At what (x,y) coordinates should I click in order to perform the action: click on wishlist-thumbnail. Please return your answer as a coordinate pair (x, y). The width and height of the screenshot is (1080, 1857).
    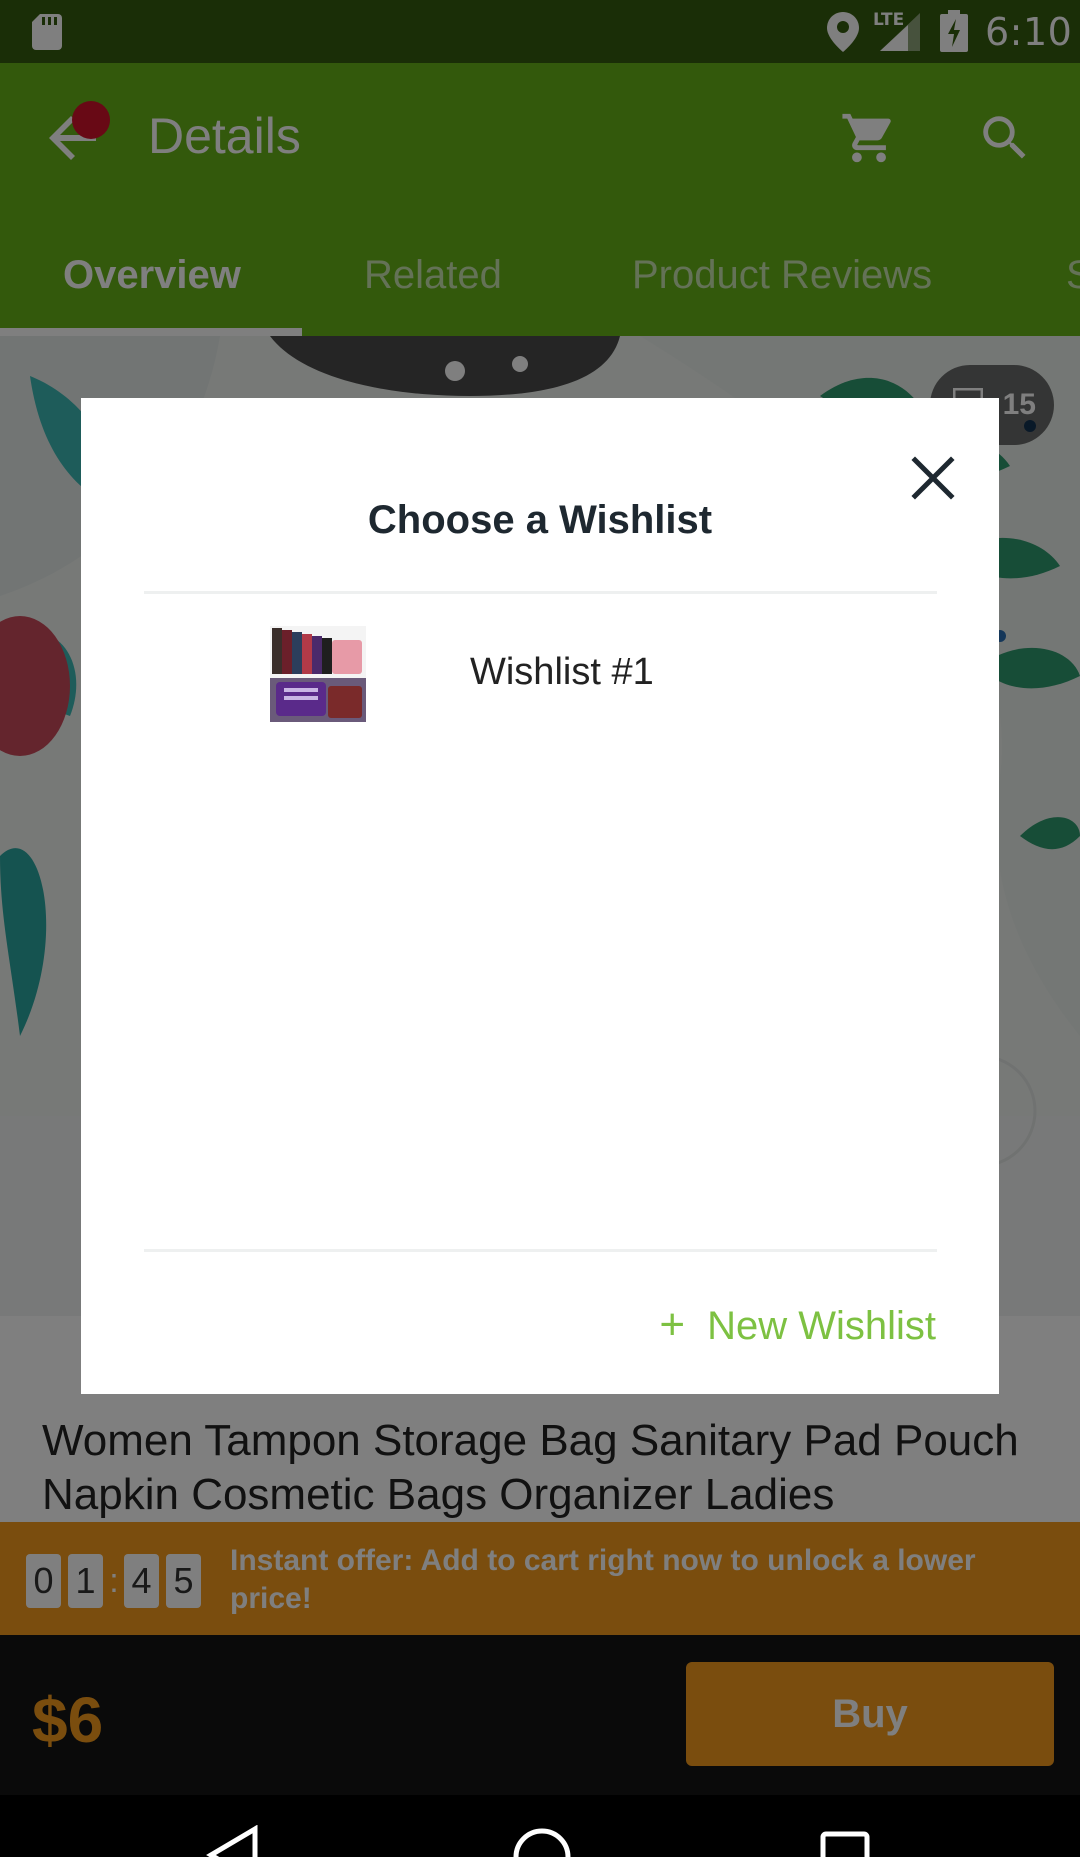
    Looking at the image, I should click on (318, 674).